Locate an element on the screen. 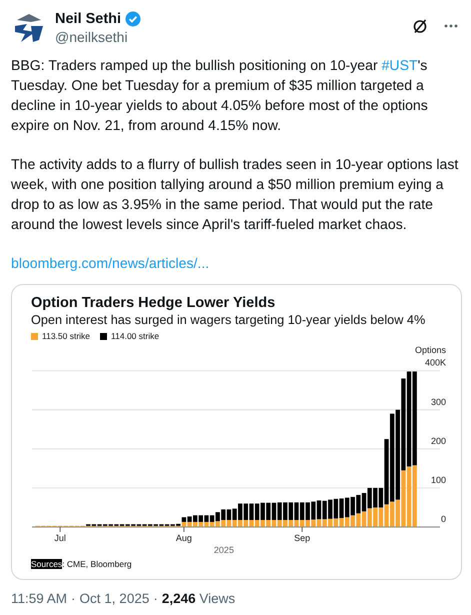 The image size is (471, 615). source-note: Sources: CME, Bloomberg is located at coordinates (82, 564).